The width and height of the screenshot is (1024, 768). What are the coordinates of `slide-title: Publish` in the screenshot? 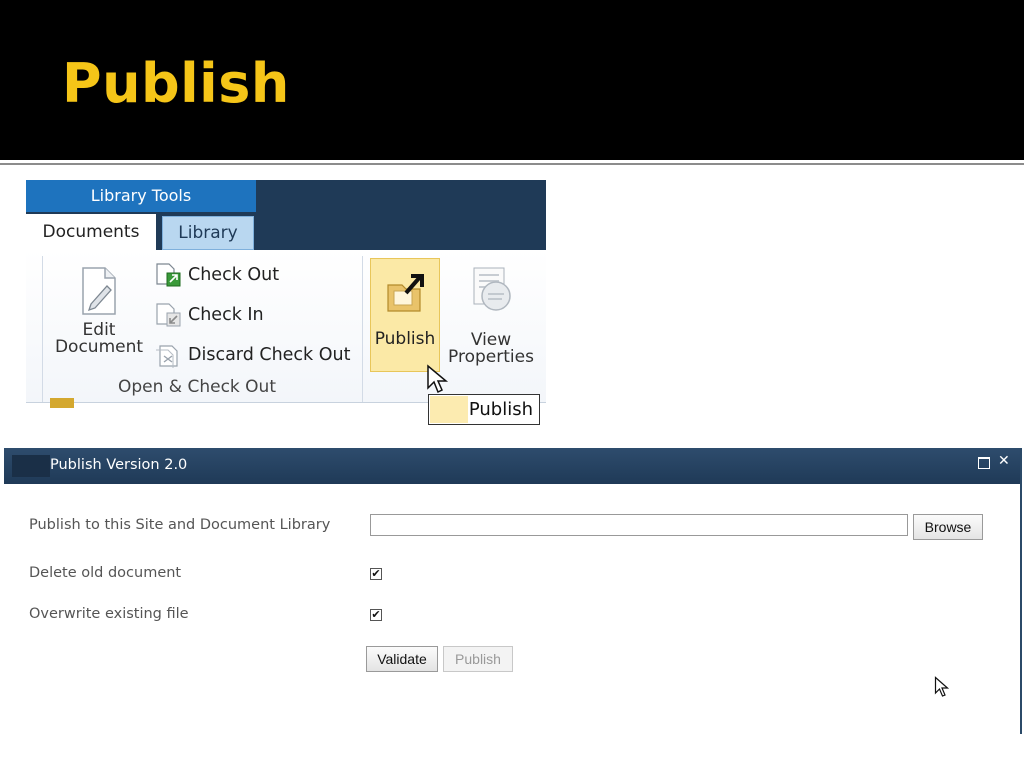 It's located at (176, 83).